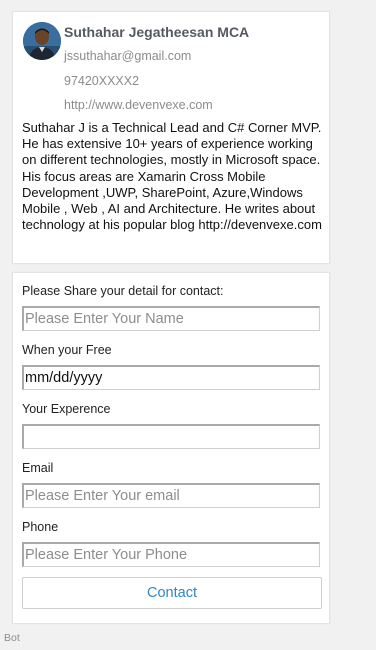 This screenshot has height=650, width=376. I want to click on profile-url: http://www.devenvexe.com, so click(138, 105).